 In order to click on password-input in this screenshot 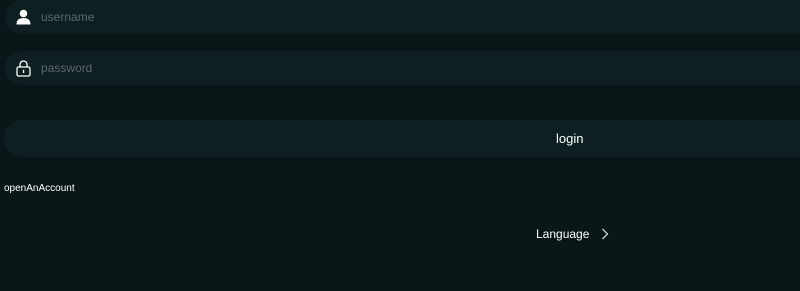, I will do `click(391, 68)`.